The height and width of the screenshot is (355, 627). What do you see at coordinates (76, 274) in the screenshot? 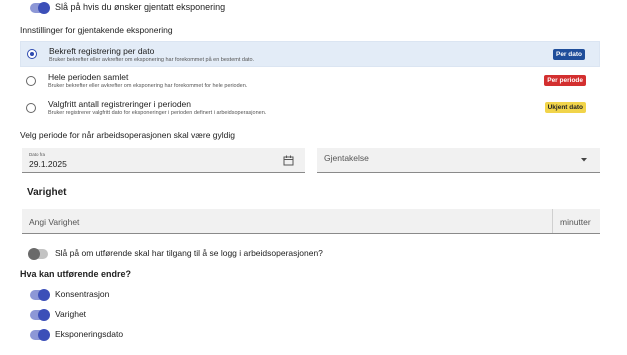
I see `edit-permissions-heading: Hva kan utførende endre?` at bounding box center [76, 274].